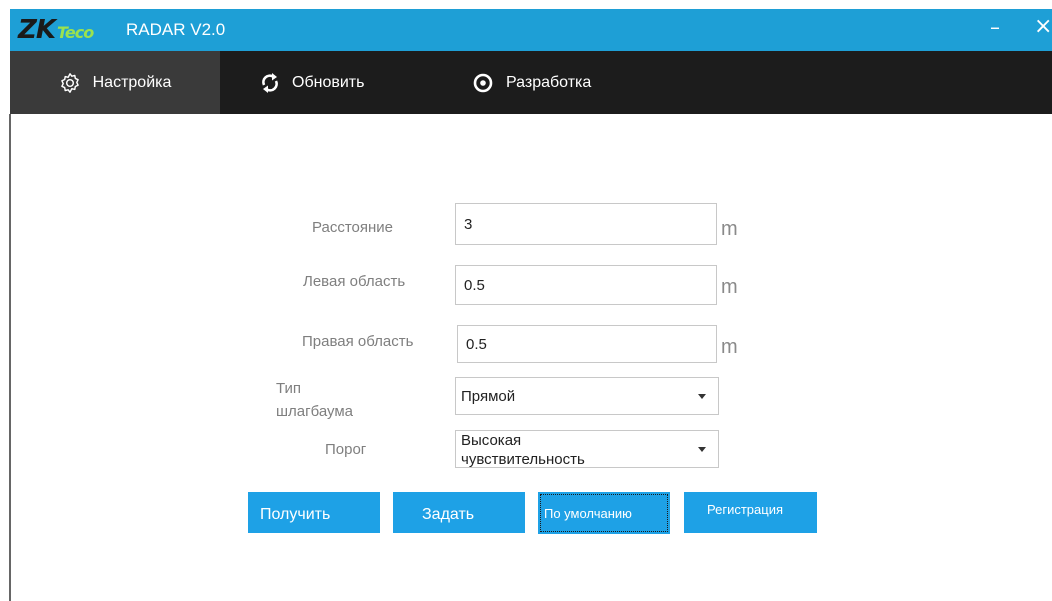 The image size is (1052, 601). I want to click on threshold-label: Порог, so click(346, 449).